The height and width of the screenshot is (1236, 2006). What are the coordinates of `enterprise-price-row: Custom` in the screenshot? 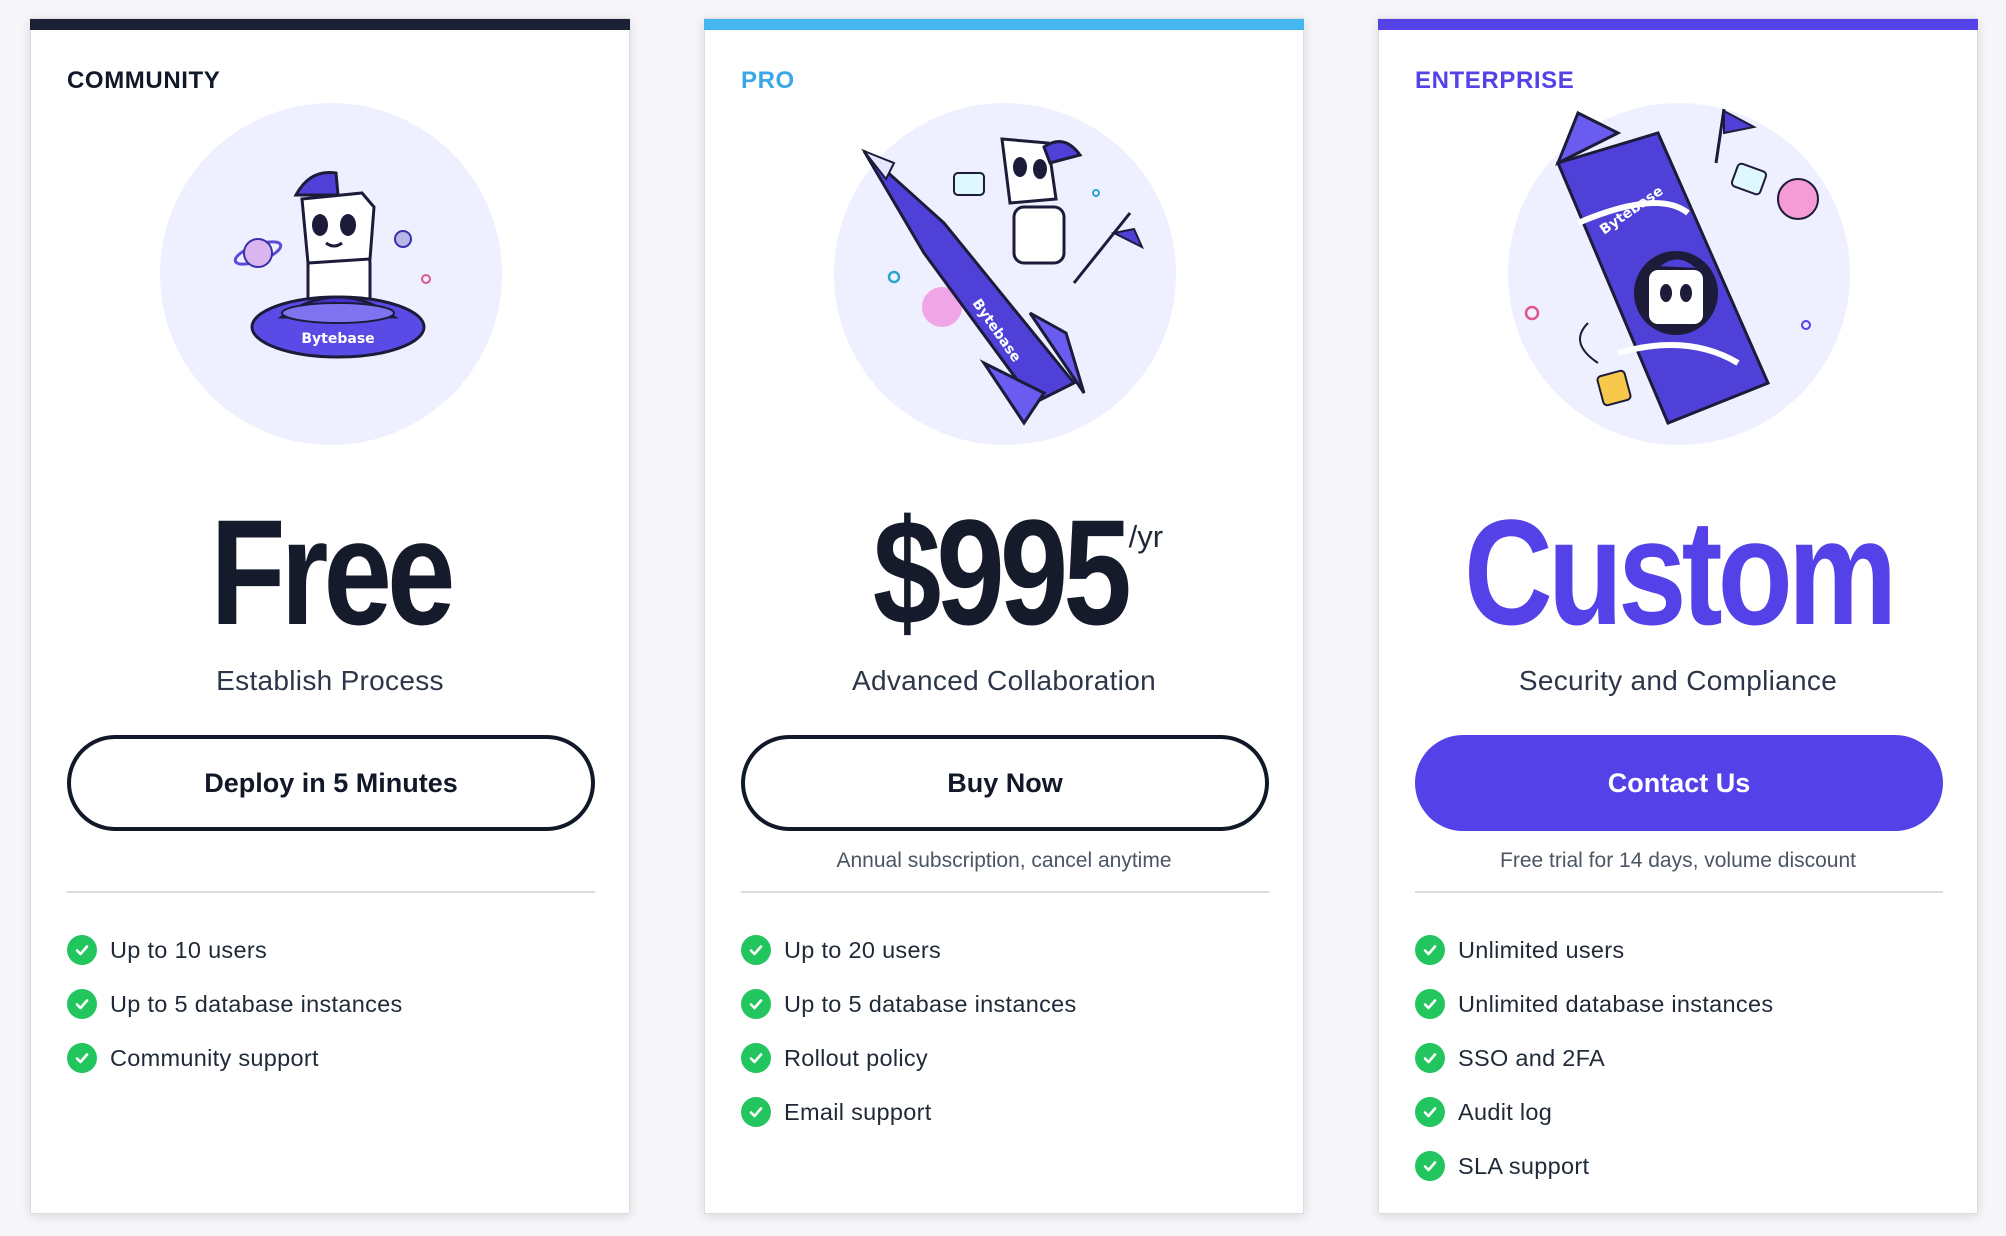 It's located at (1678, 572).